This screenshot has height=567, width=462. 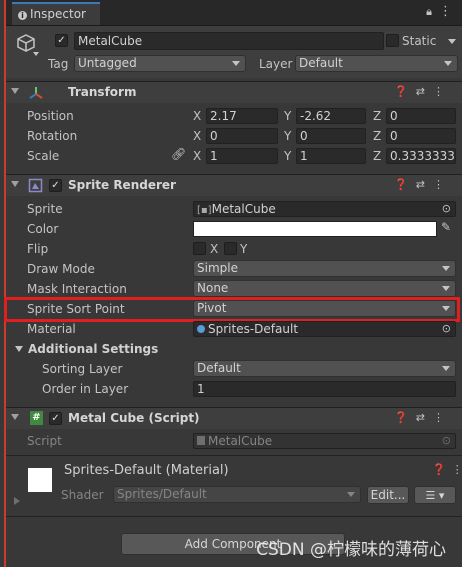 I want to click on tag-dropdown: Untagged, so click(x=160, y=63).